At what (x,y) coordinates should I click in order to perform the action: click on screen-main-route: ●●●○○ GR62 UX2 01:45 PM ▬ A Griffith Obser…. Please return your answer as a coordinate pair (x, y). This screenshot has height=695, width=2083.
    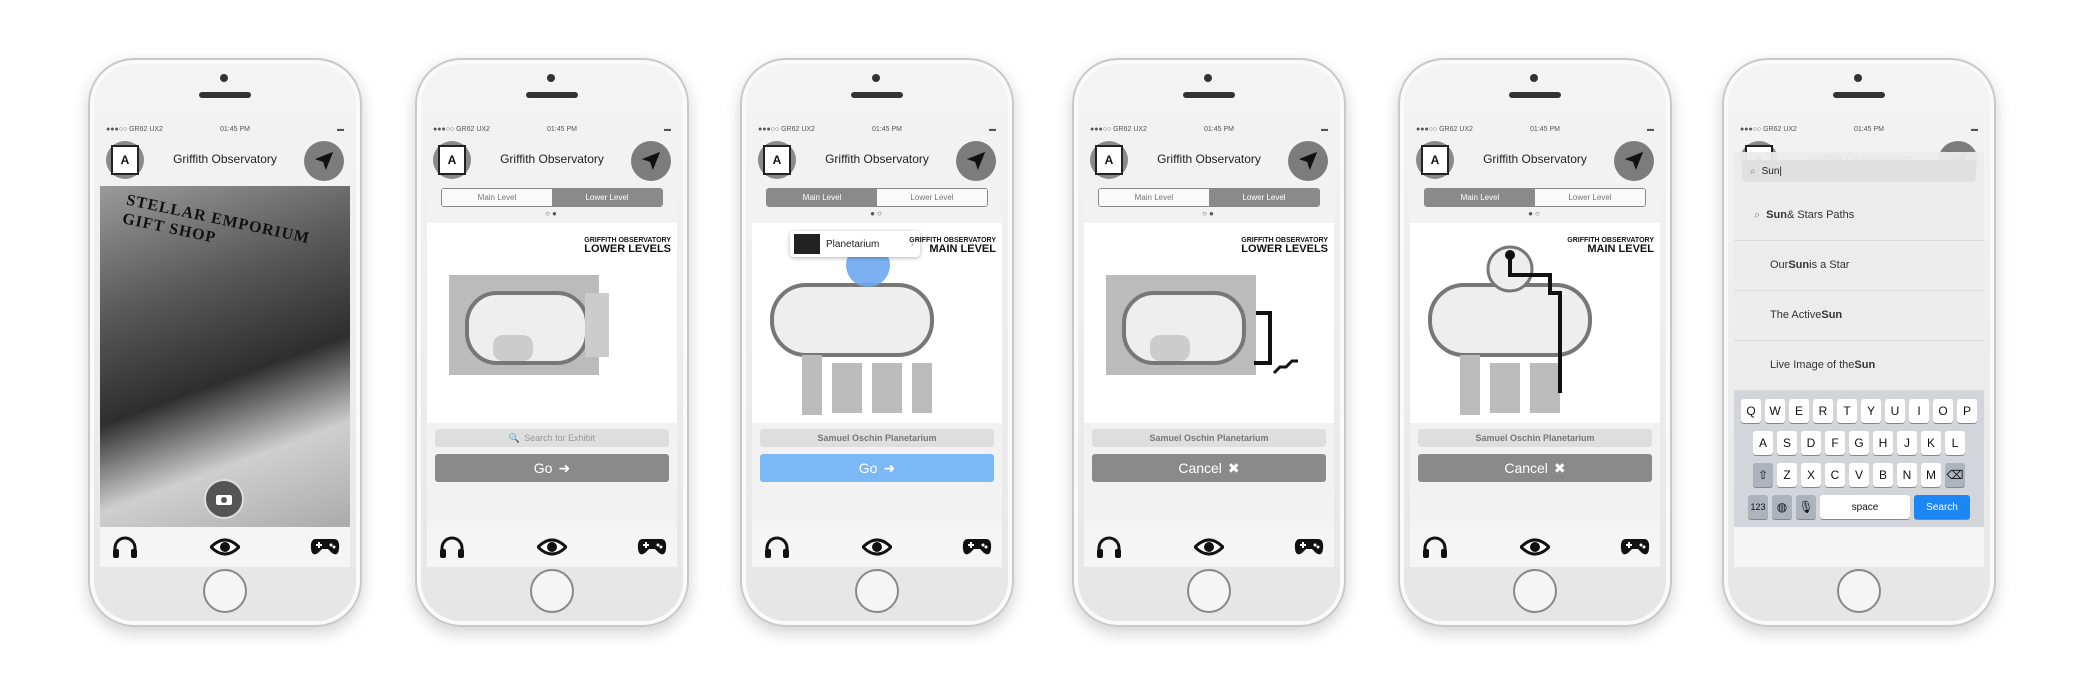
    Looking at the image, I should click on (1535, 344).